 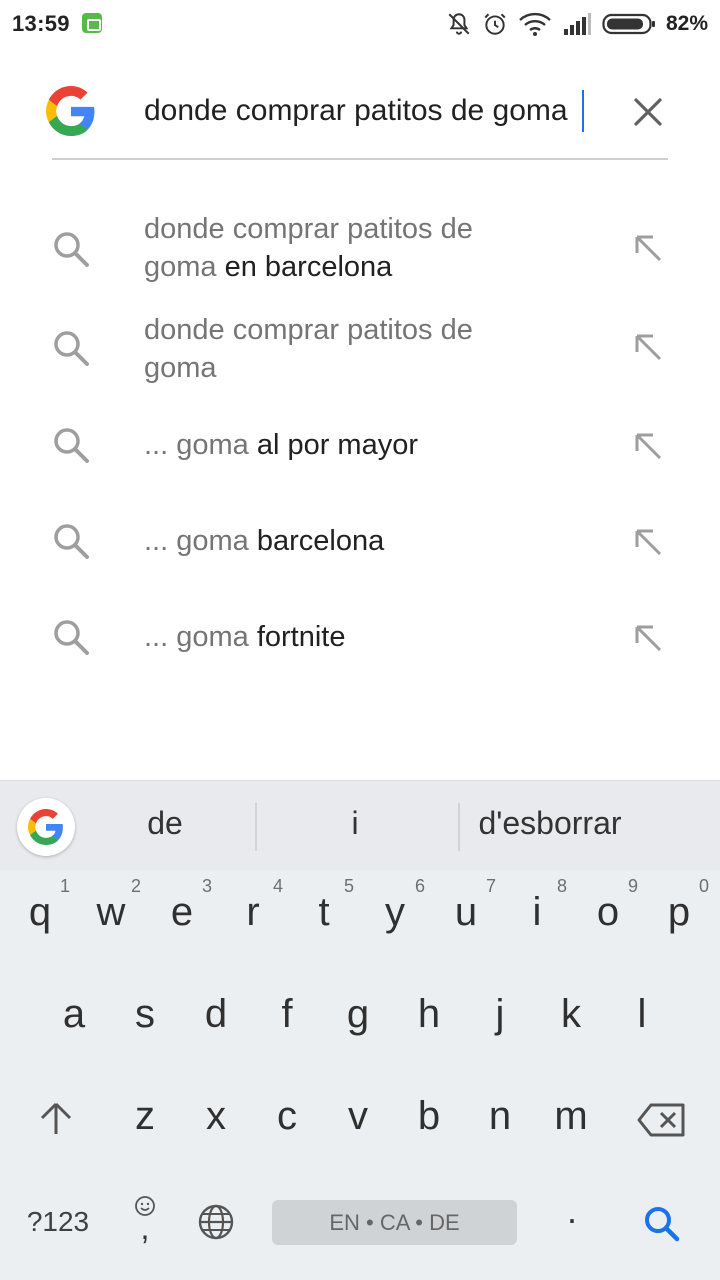 I want to click on key-z: z, so click(x=145, y=1124).